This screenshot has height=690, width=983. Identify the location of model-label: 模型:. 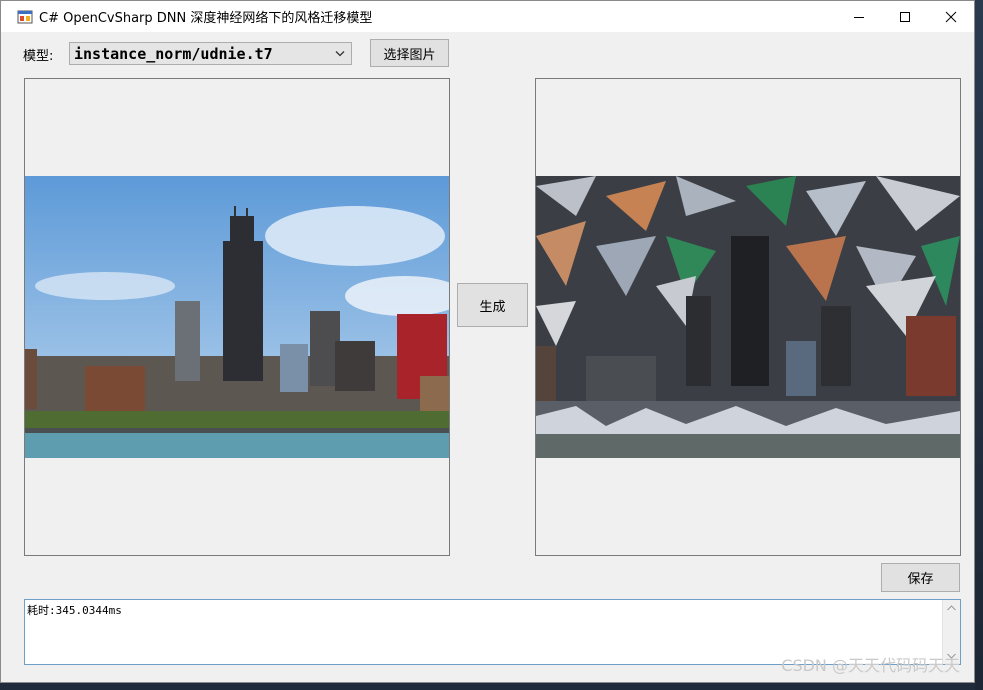
(38, 56).